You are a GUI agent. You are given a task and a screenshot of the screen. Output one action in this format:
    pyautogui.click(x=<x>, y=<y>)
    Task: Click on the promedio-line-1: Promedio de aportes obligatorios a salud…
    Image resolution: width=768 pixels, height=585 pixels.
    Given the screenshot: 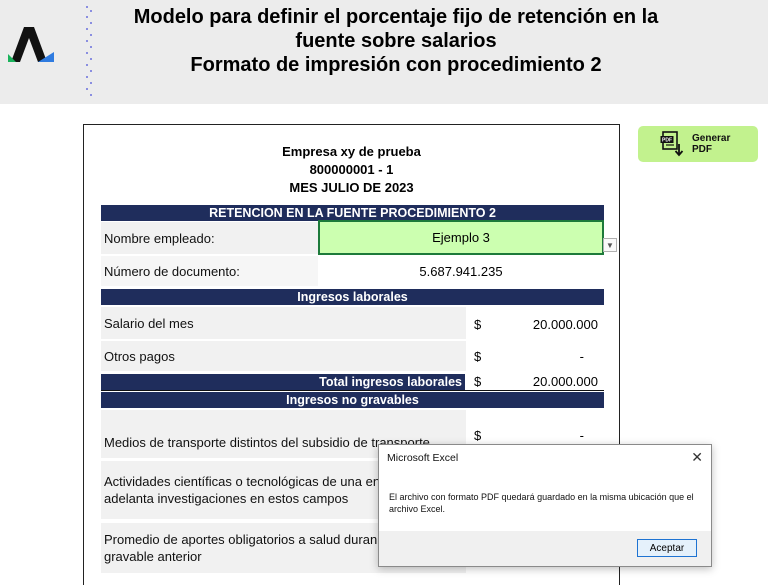 What is the action you would take?
    pyautogui.click(x=241, y=539)
    